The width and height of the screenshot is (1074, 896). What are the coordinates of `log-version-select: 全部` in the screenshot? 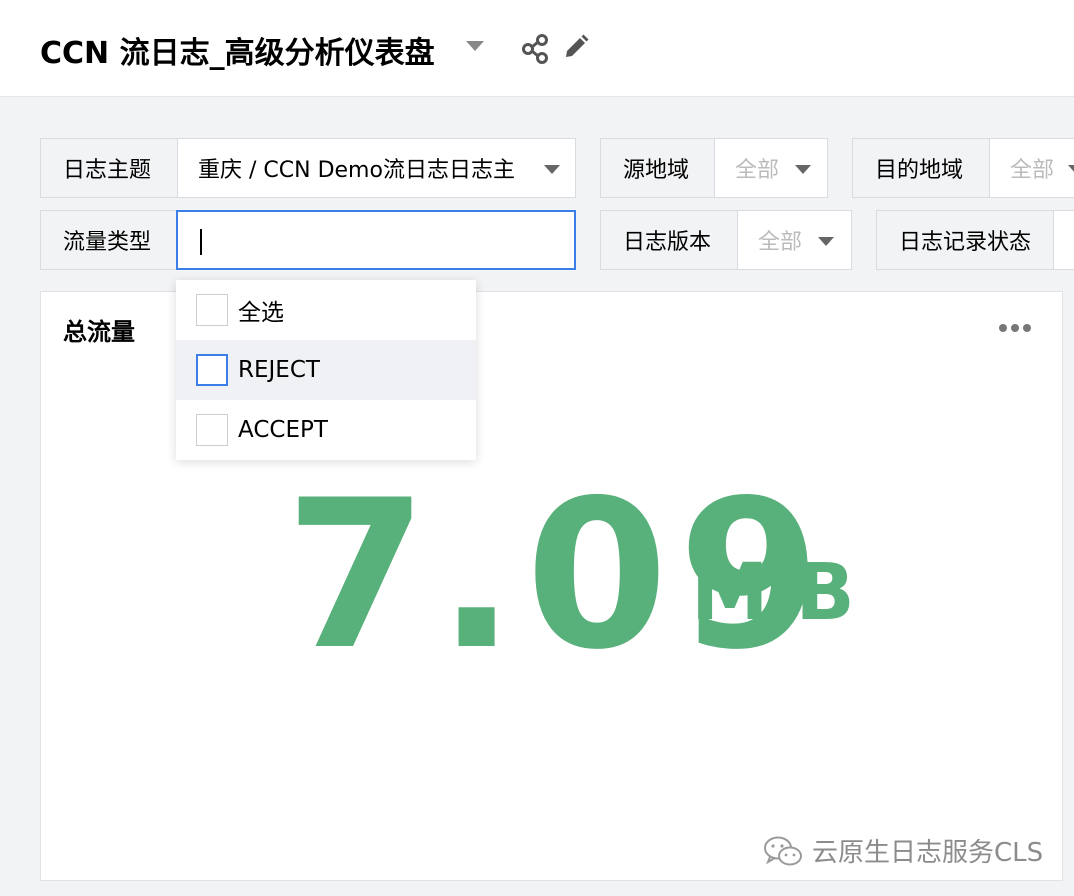 It's located at (794, 240).